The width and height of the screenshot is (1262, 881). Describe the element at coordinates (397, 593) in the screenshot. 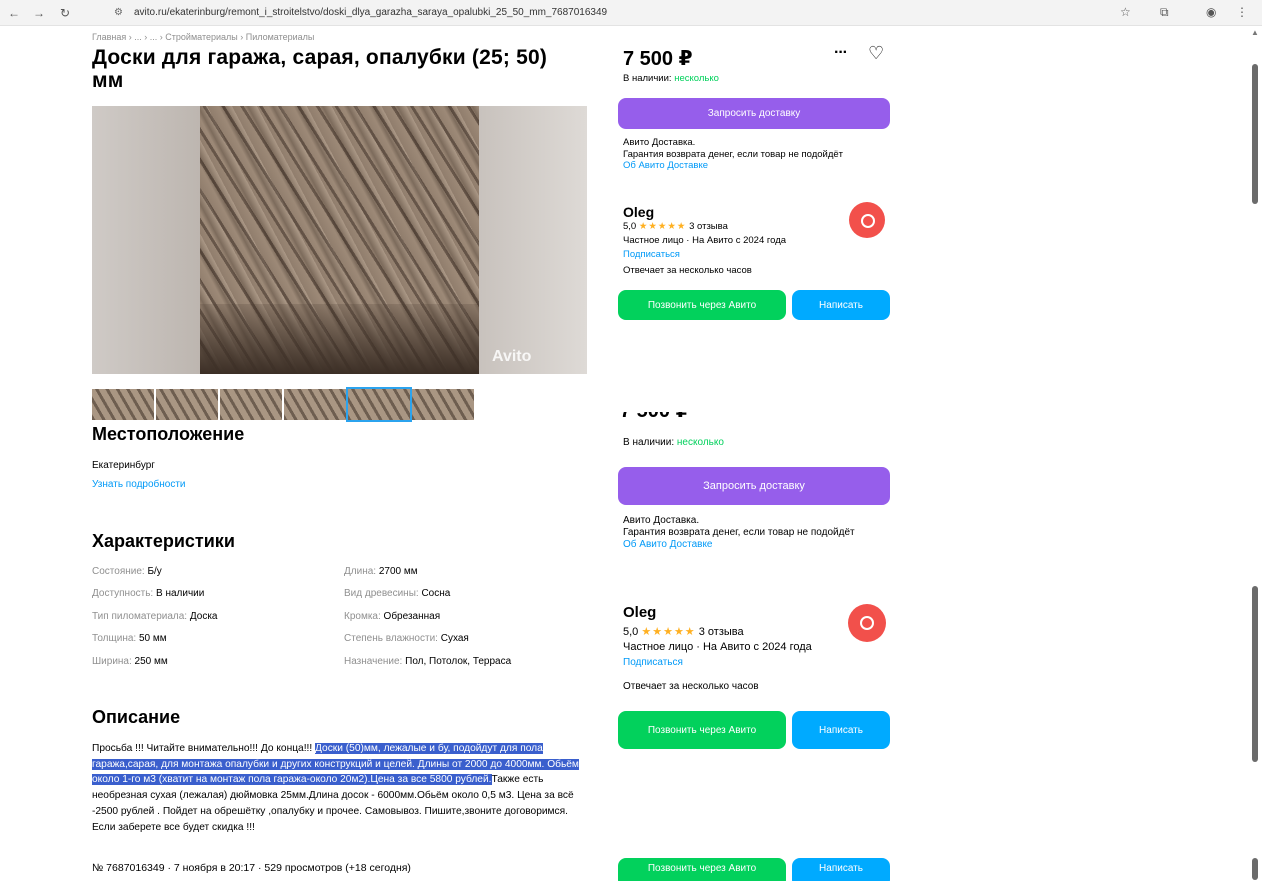

I see `char-row: Вид древесины: Сосна` at that location.